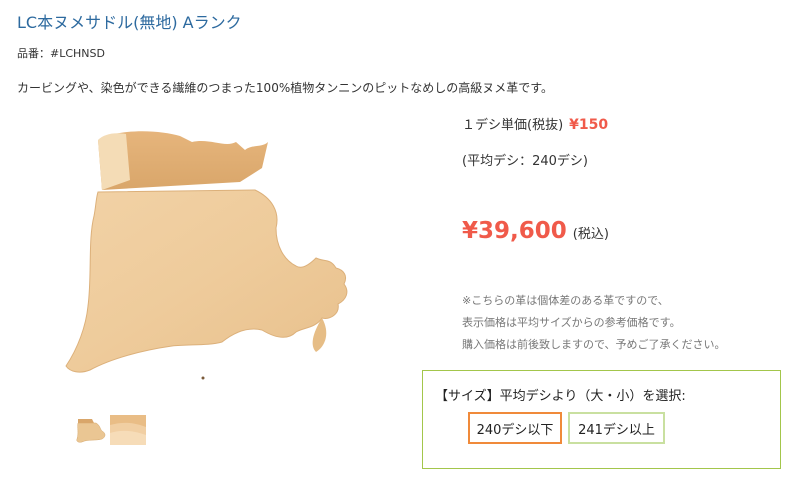 The width and height of the screenshot is (798, 489). What do you see at coordinates (515, 428) in the screenshot?
I see `size-option-240-or-less: 240デシ以下` at bounding box center [515, 428].